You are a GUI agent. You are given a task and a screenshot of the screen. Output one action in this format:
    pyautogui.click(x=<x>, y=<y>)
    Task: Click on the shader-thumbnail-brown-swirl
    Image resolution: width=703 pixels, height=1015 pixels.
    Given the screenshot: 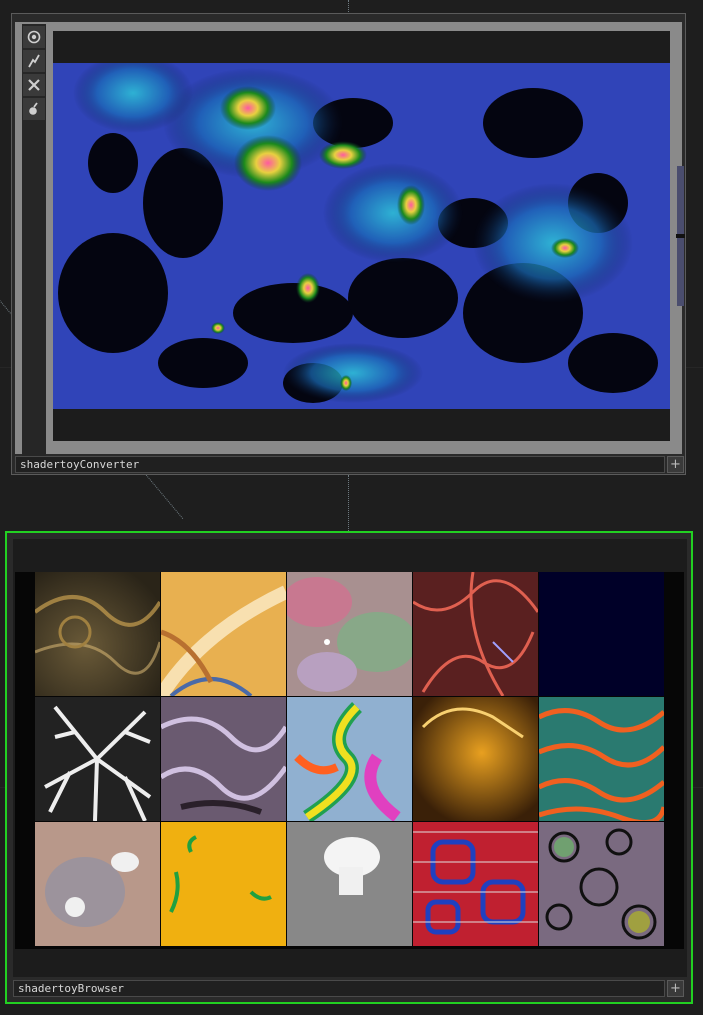 What is the action you would take?
    pyautogui.click(x=97, y=634)
    